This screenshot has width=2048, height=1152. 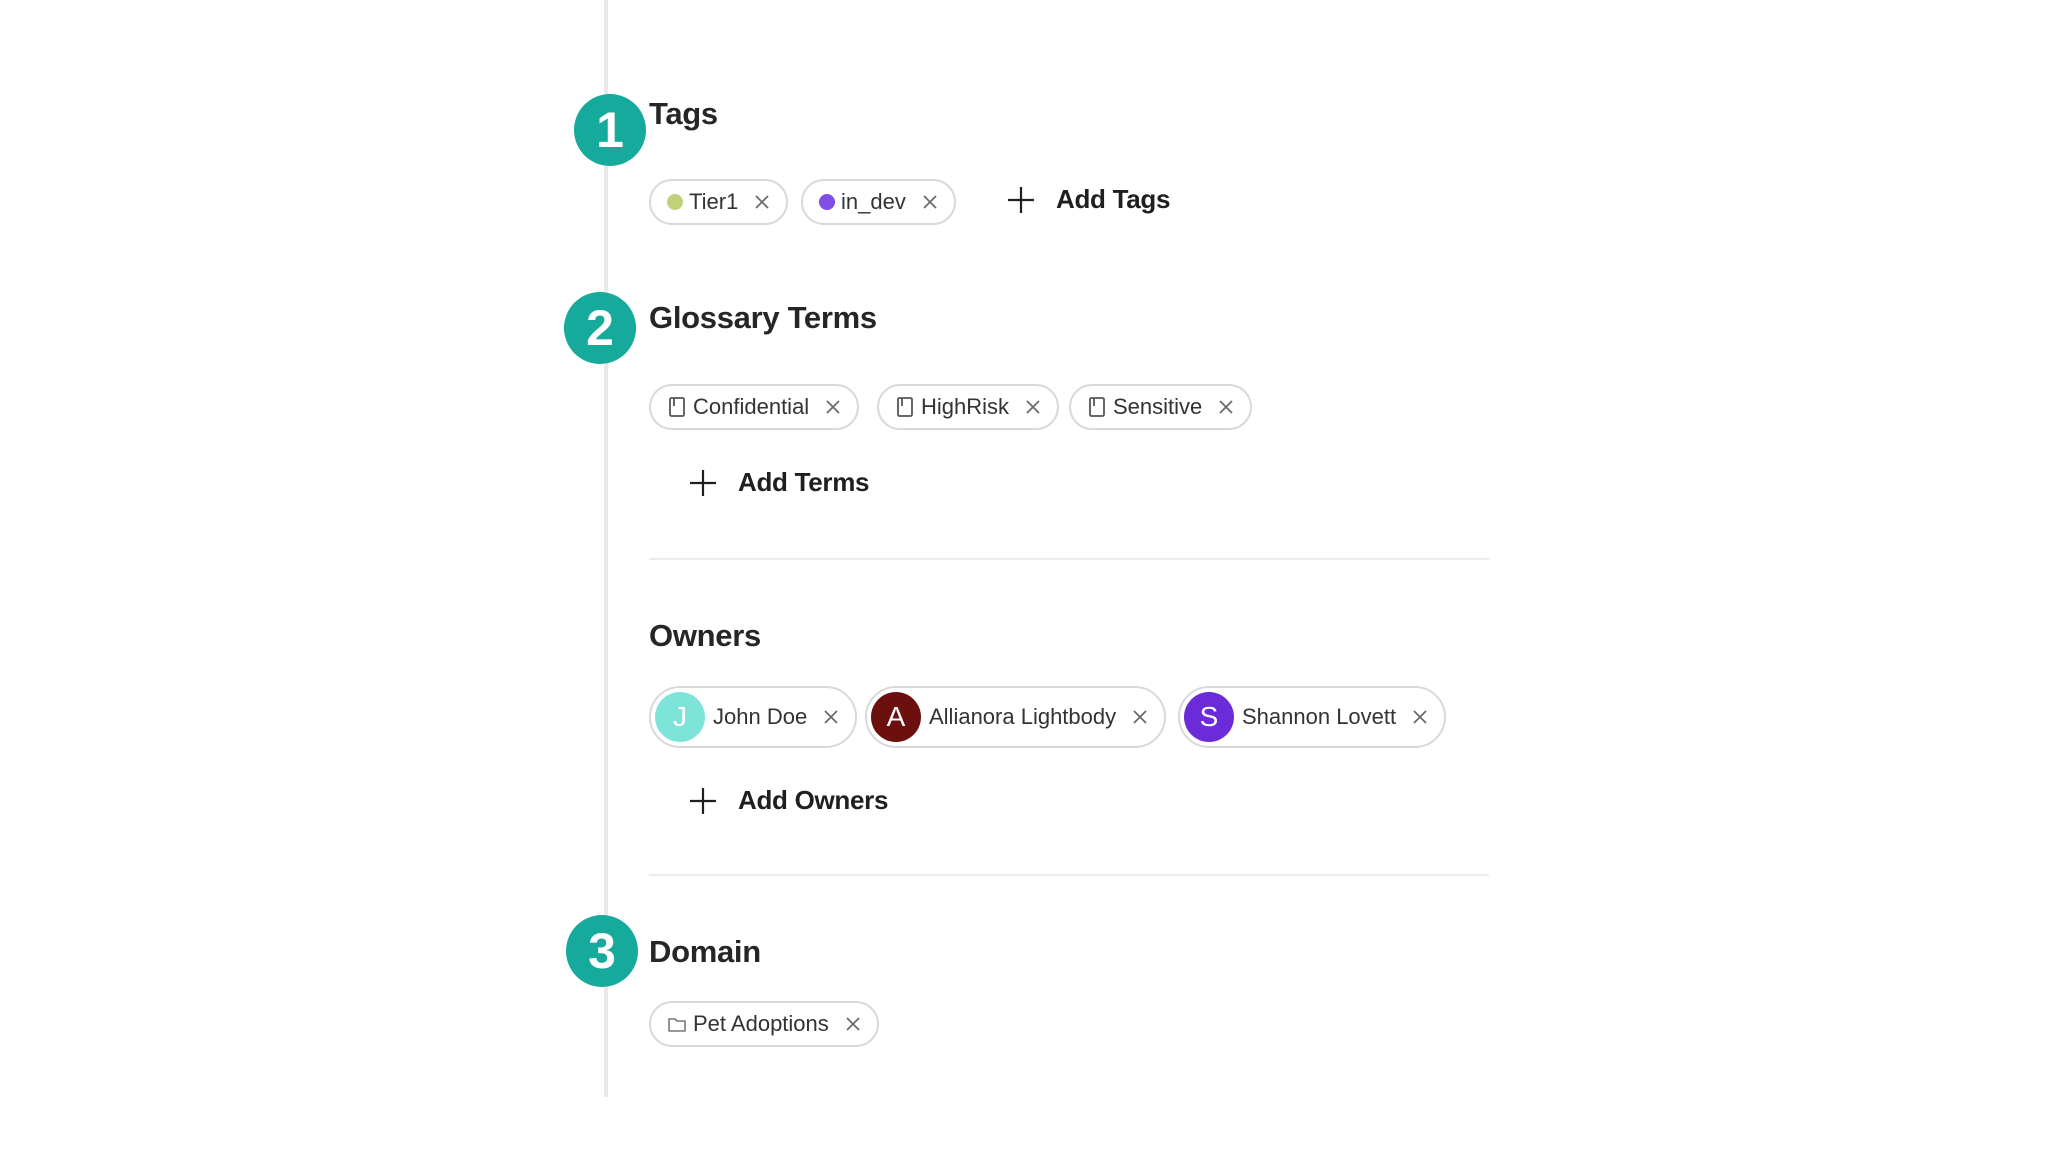 I want to click on add-owners-button: Add Owners, so click(x=788, y=800).